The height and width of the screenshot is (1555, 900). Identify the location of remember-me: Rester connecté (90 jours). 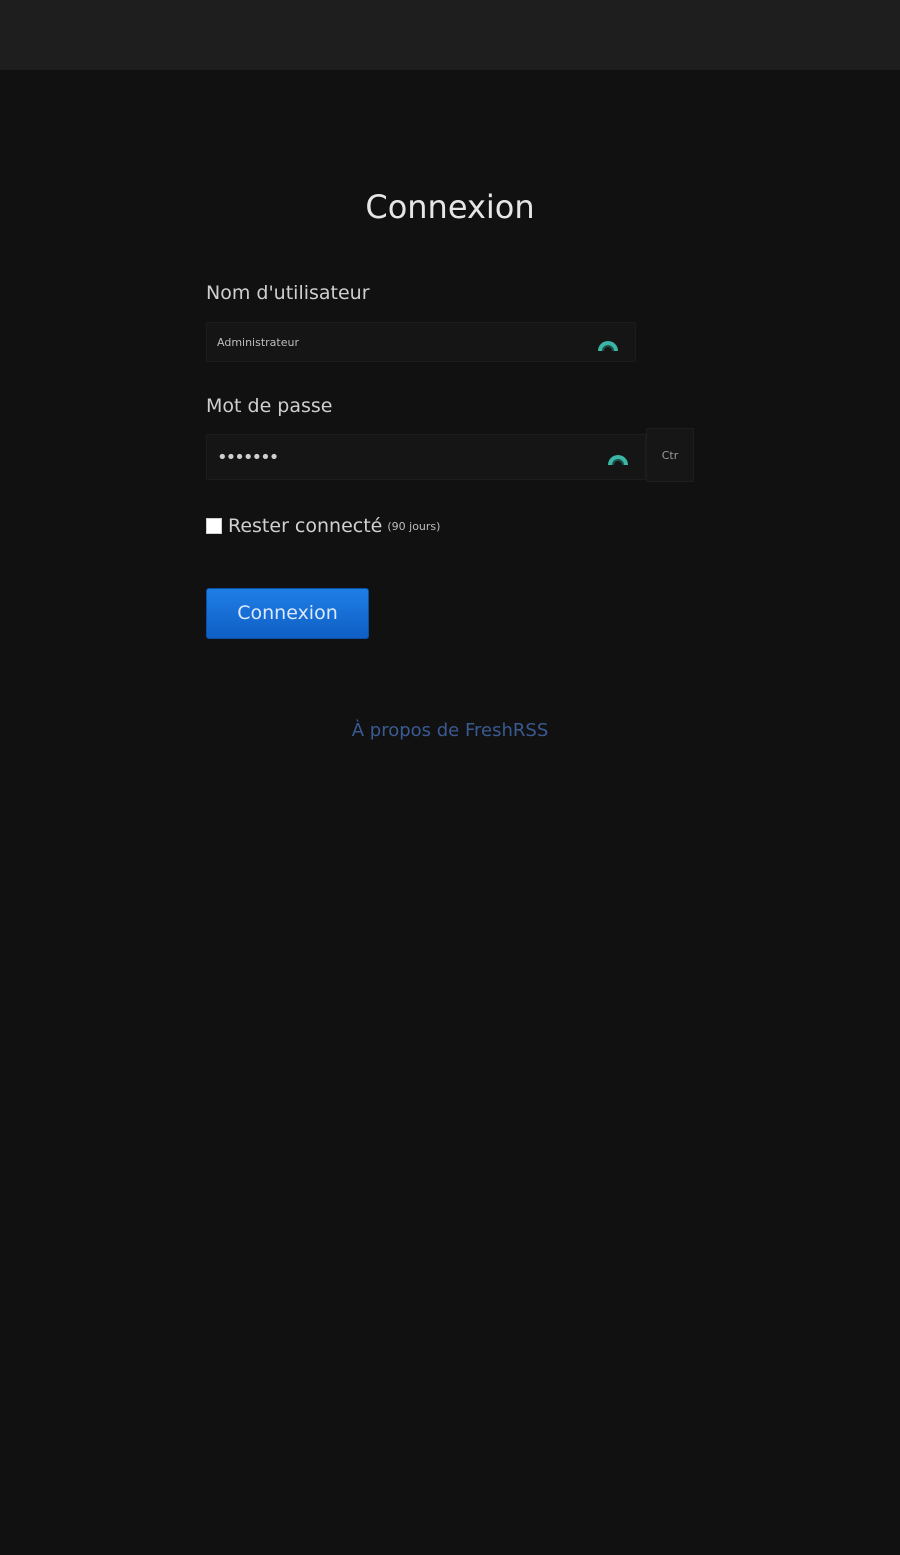
(323, 526).